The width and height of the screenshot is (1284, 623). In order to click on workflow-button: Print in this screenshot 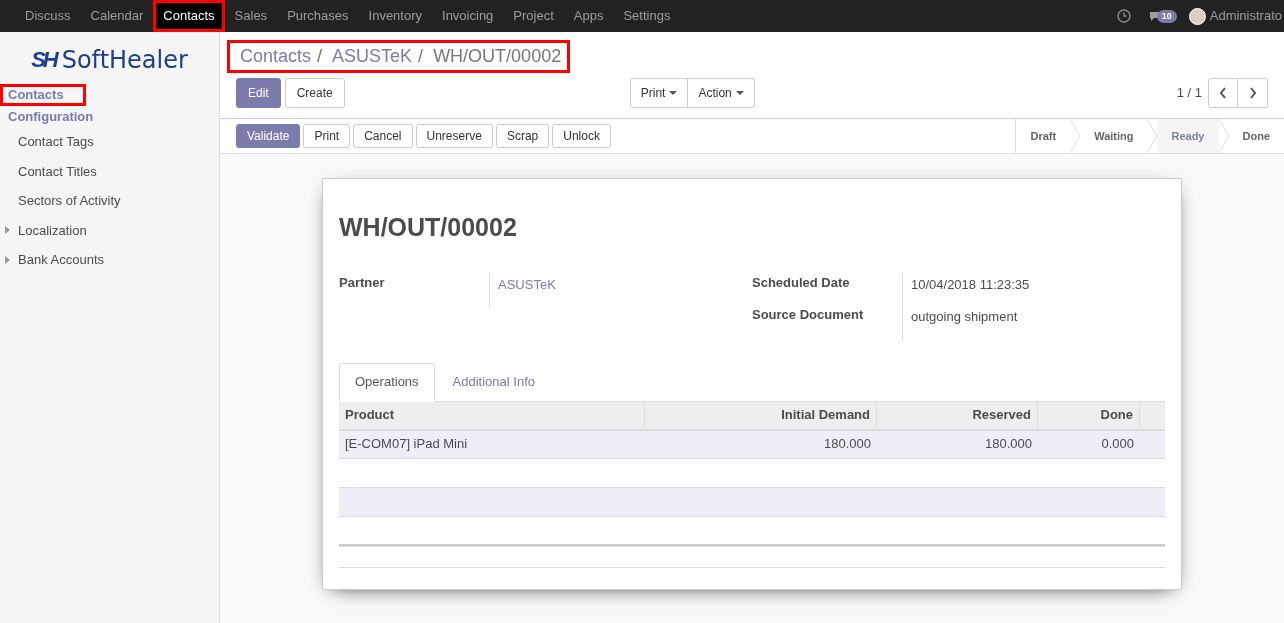, I will do `click(327, 136)`.